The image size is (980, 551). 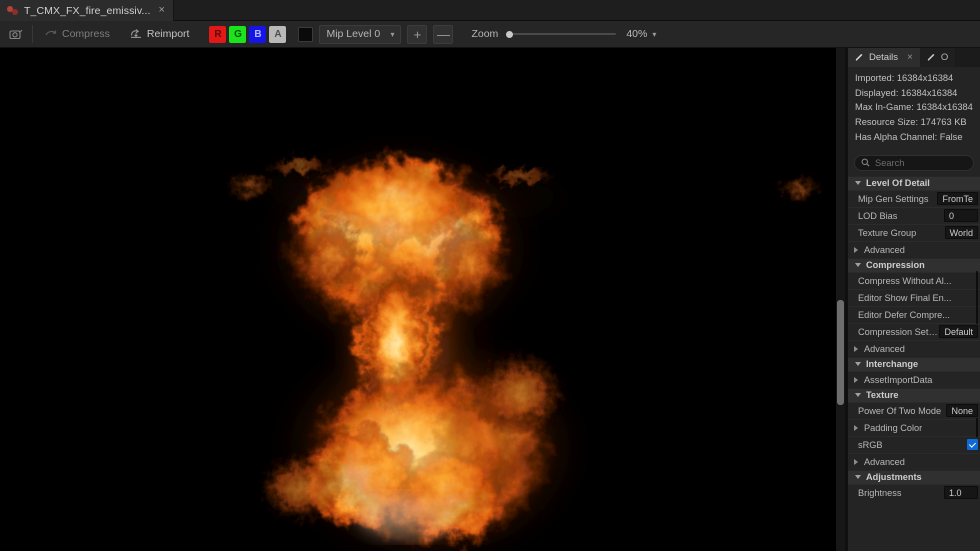 I want to click on mip-gen-settings-value: FromTe, so click(x=957, y=199).